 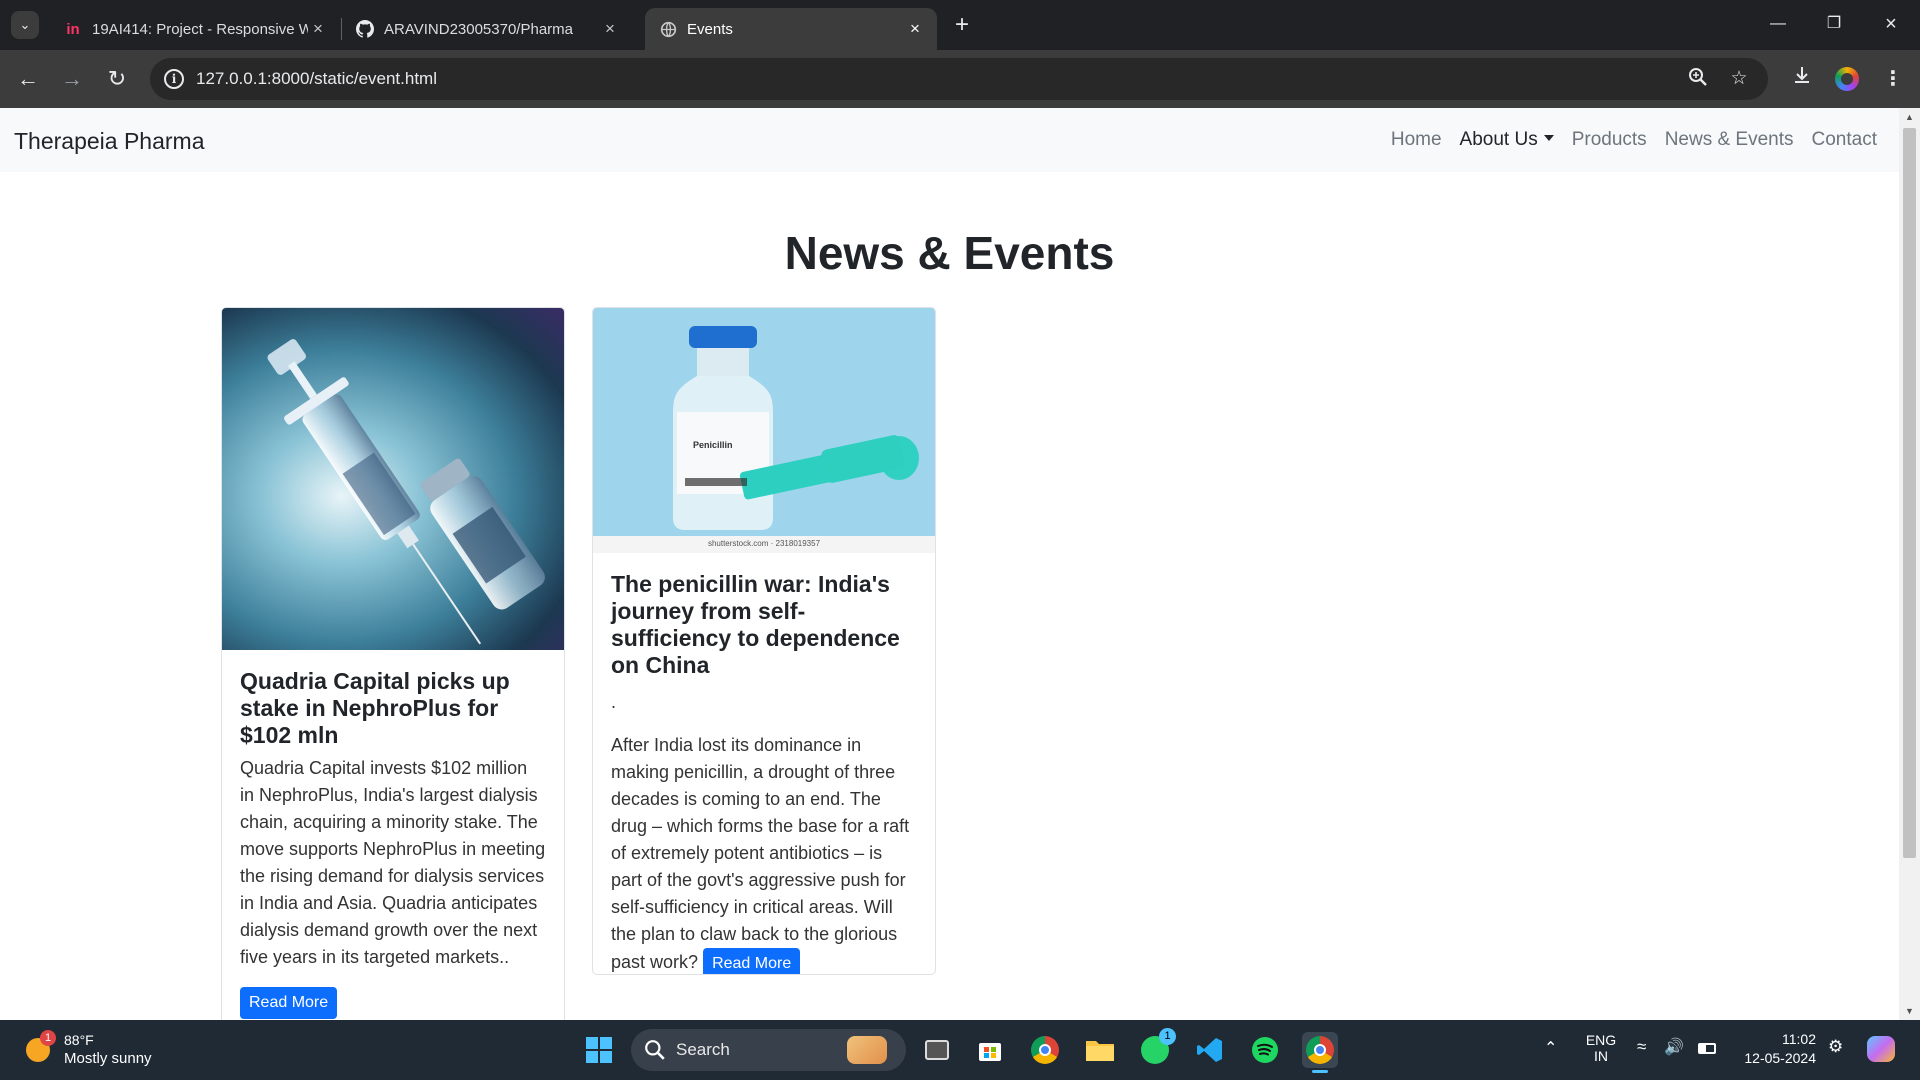 I want to click on nav-about-dropdown: About Us, so click(x=1507, y=140).